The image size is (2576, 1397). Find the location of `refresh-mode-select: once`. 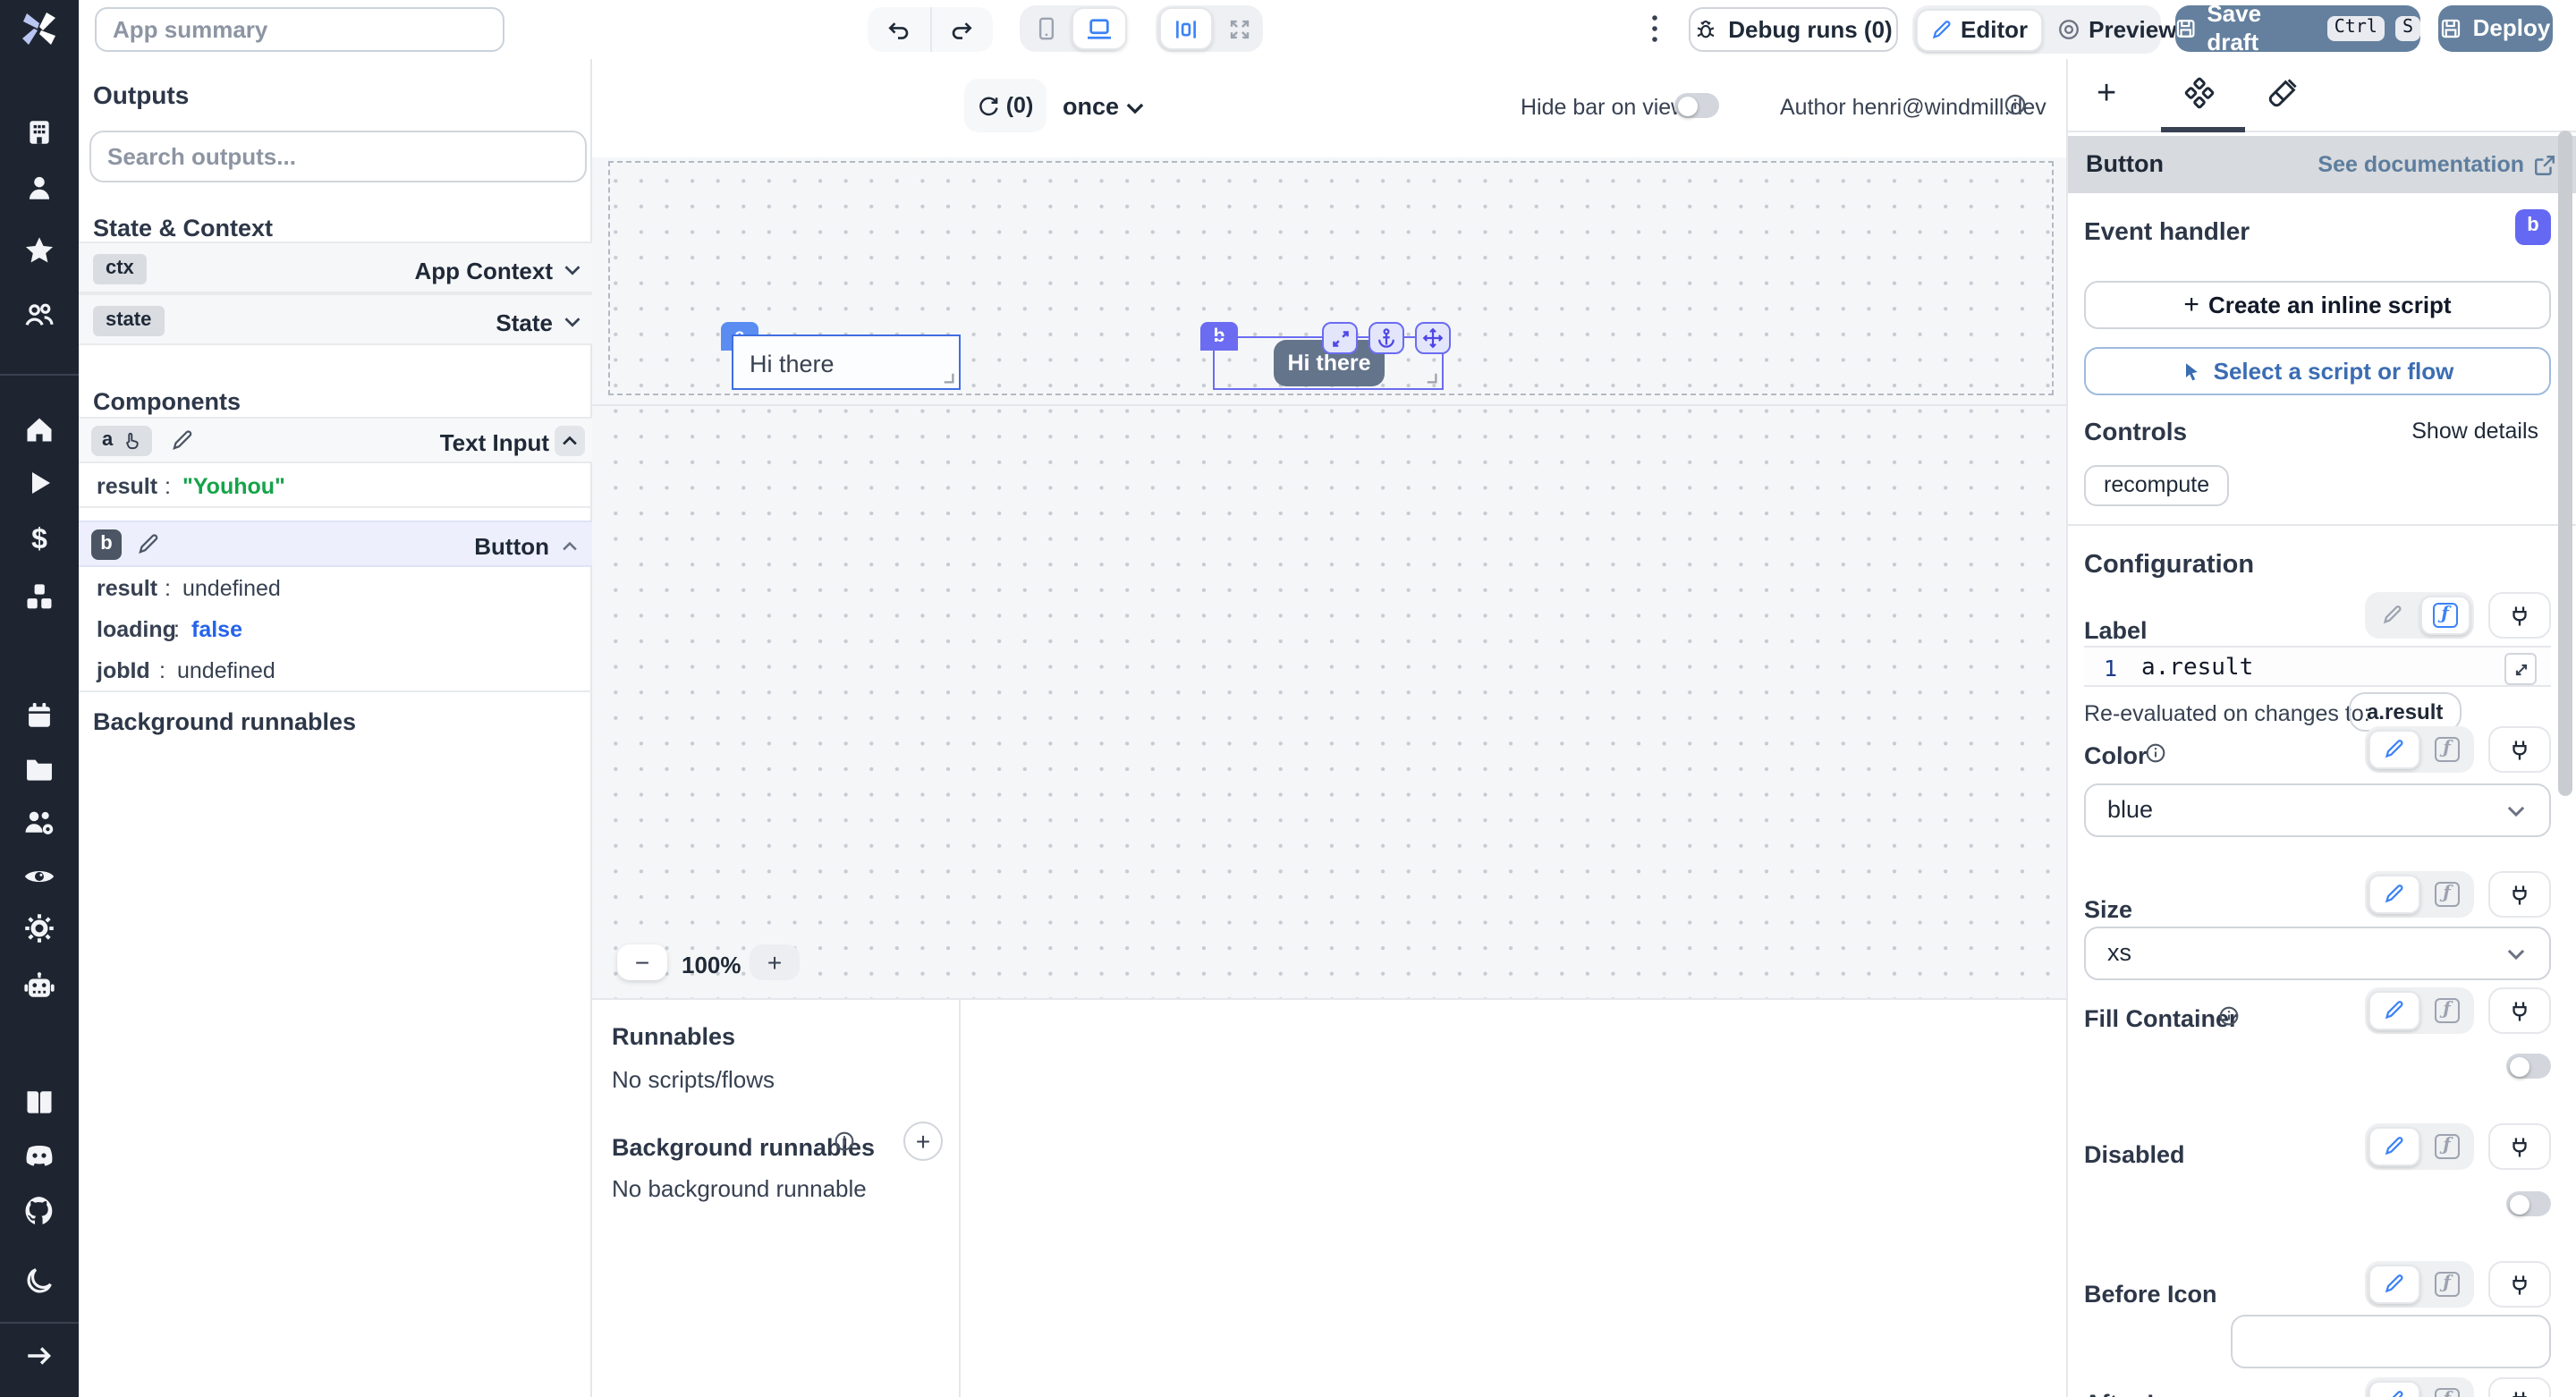

refresh-mode-select: once is located at coordinates (1091, 107).